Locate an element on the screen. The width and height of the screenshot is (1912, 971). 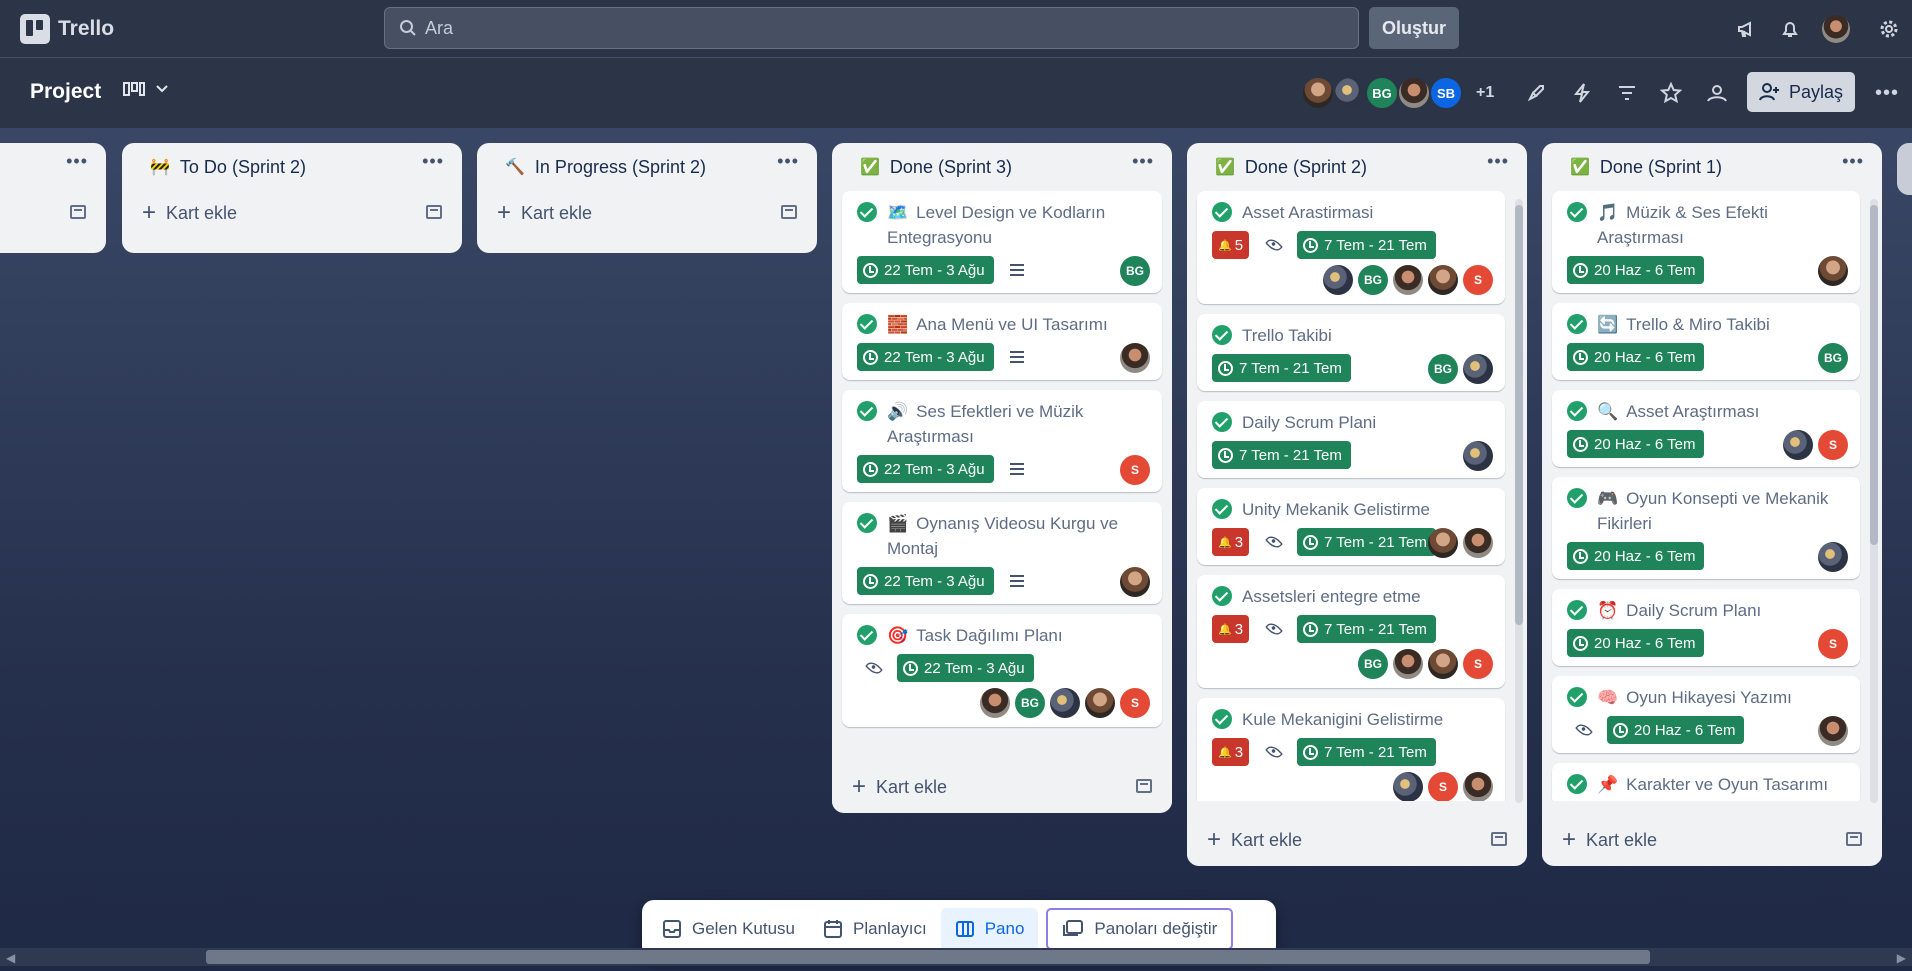
list-column: 🔨 In Progress (Sprint 2) ••• + Kart ekle is located at coordinates (647, 198).